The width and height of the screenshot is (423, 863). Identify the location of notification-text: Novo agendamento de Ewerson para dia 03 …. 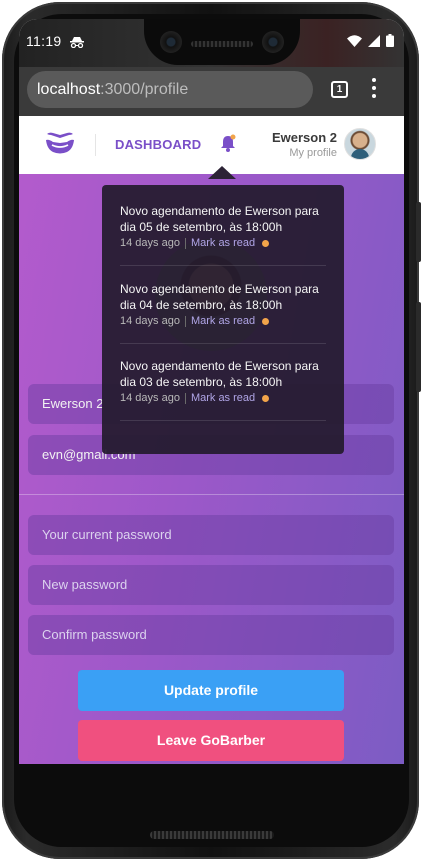
(219, 374).